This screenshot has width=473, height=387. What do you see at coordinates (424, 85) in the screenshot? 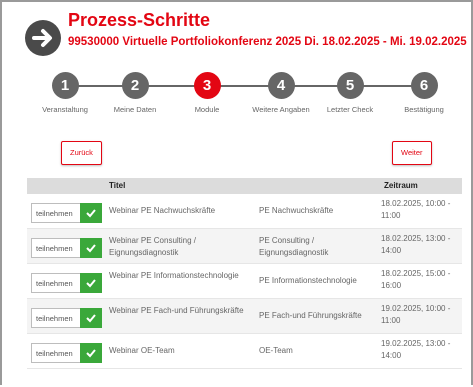
I see `step-number: 6` at bounding box center [424, 85].